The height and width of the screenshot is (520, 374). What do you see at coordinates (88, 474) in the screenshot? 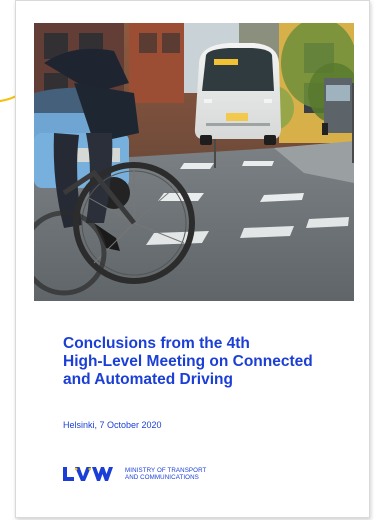
I see `lvm-logo-mark` at bounding box center [88, 474].